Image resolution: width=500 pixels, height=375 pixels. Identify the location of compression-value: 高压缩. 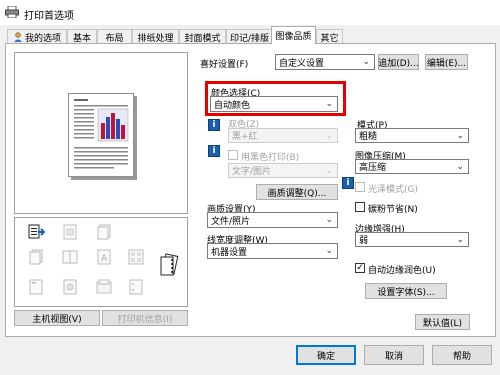
(373, 168).